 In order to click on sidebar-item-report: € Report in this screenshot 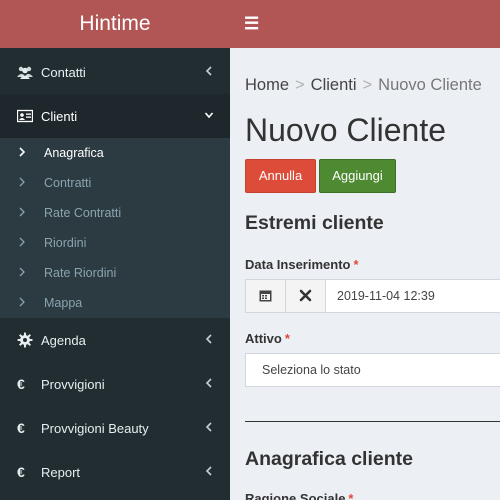, I will do `click(115, 472)`.